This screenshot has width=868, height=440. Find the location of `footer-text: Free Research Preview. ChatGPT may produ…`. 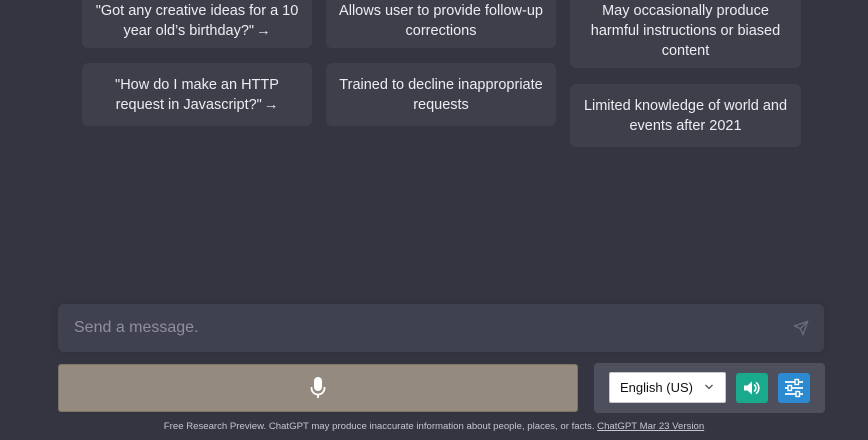

footer-text: Free Research Preview. ChatGPT may produ… is located at coordinates (379, 426).